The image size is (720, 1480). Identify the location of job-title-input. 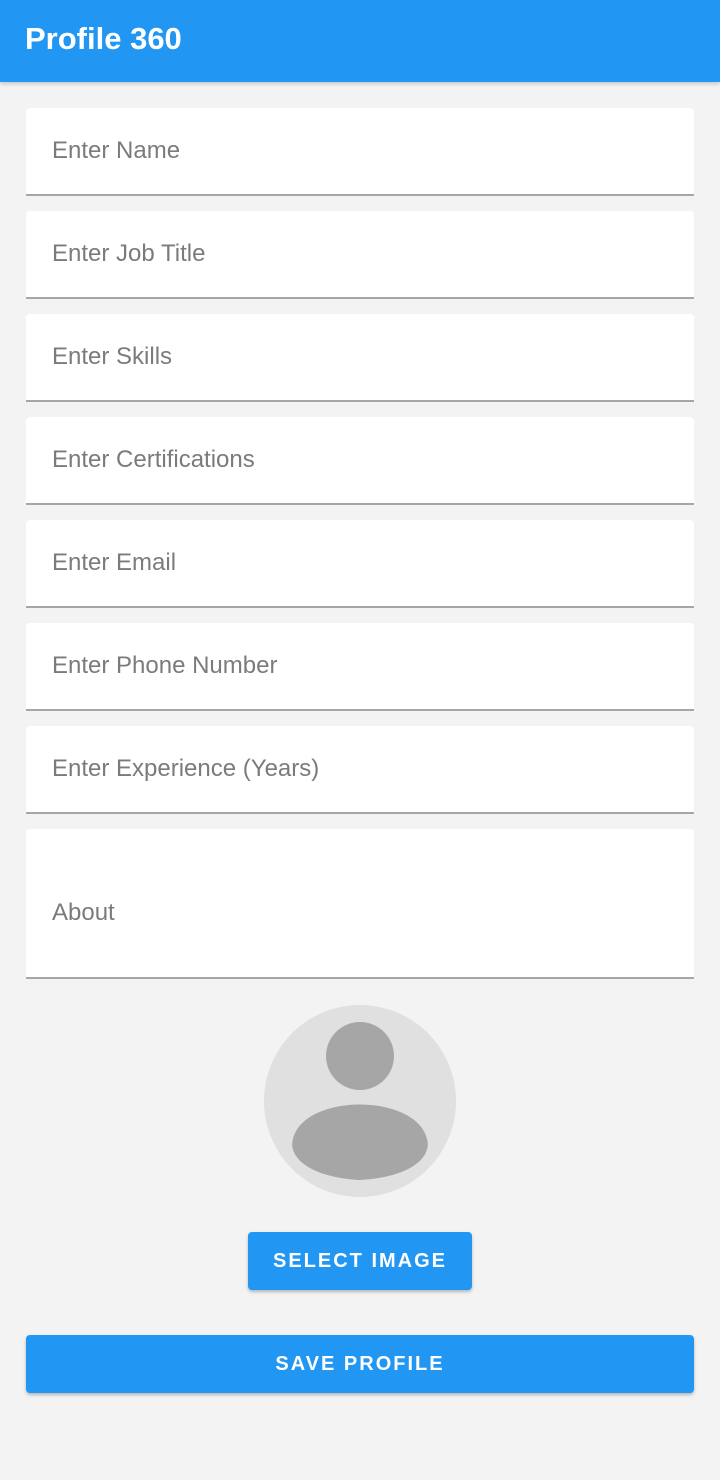
(360, 254).